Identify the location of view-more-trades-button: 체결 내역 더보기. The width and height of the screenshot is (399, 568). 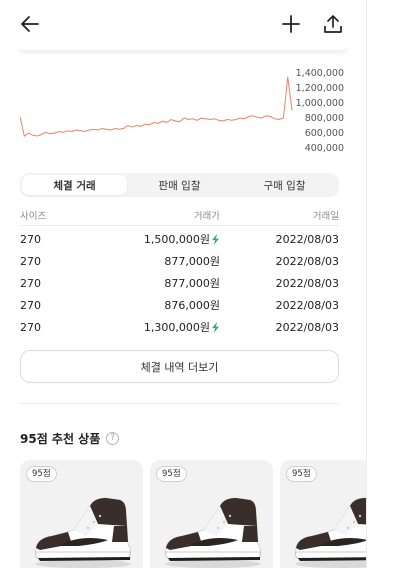
(179, 366).